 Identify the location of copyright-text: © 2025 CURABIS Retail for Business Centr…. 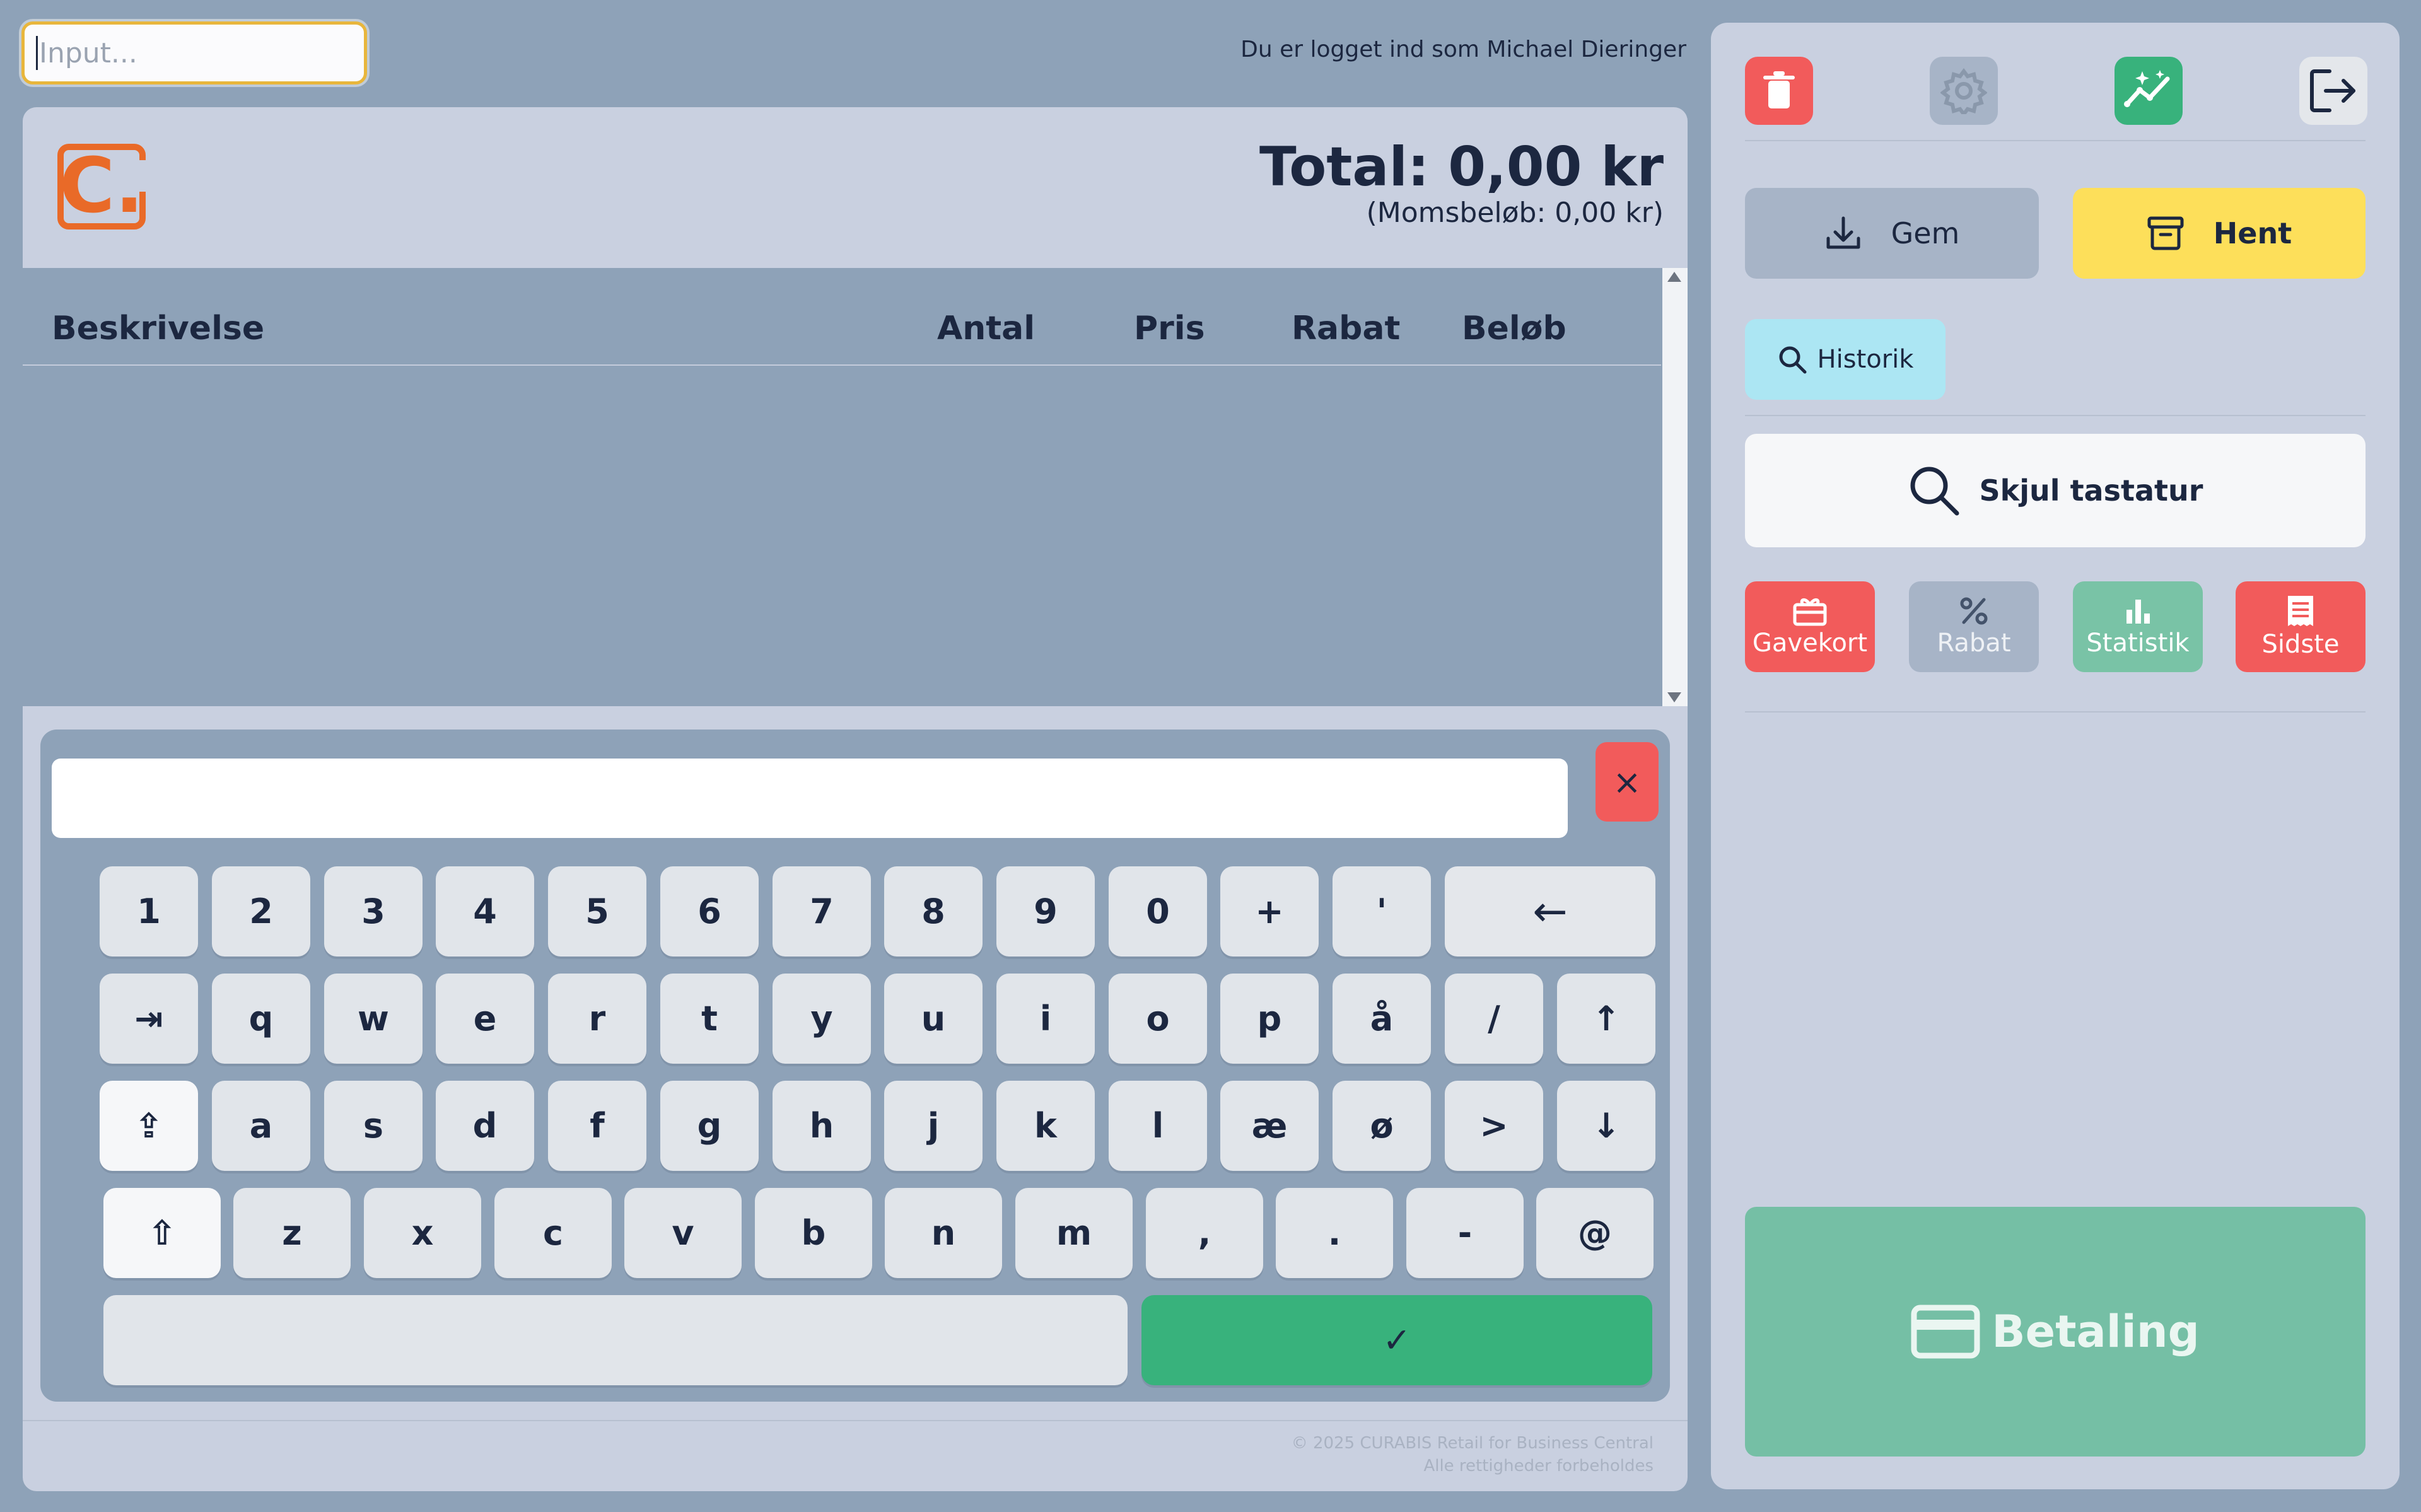
(1473, 1444).